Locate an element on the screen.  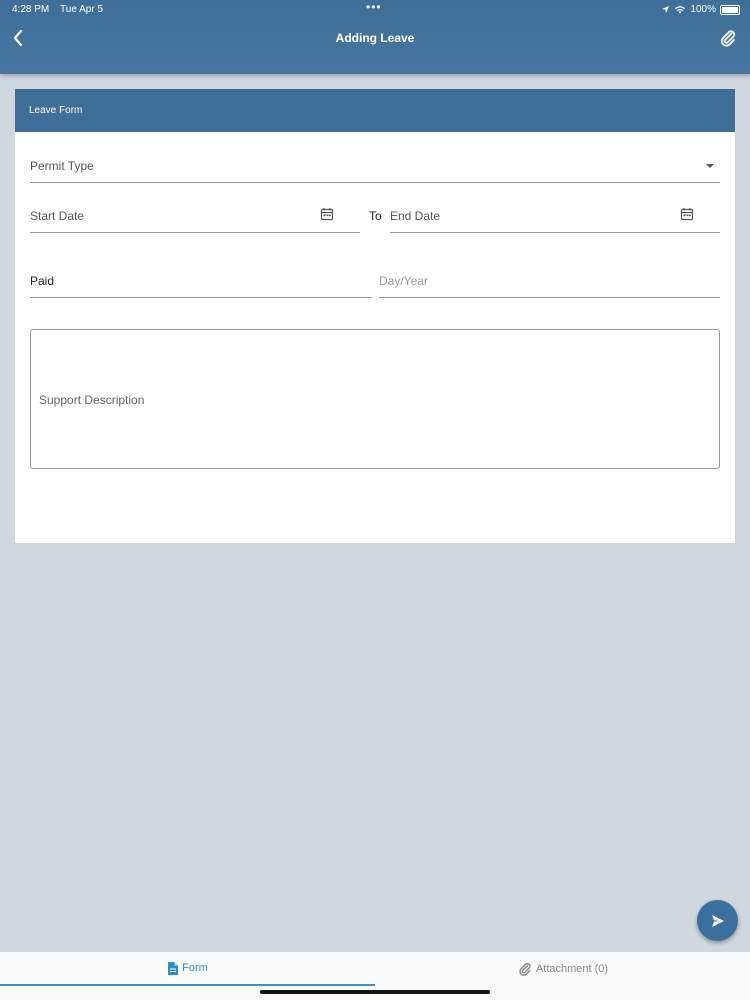
status-bar: 4:28 PM Tue Apr 5 ••• 100% is located at coordinates (375, 10).